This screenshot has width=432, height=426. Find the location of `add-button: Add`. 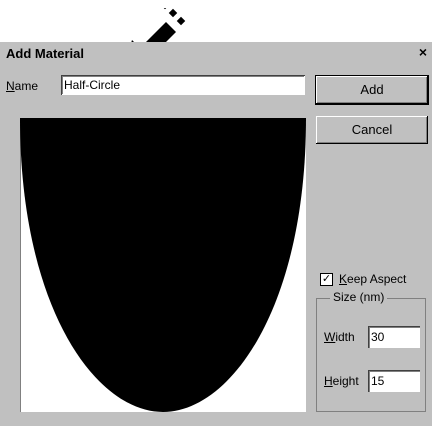

add-button: Add is located at coordinates (372, 90).